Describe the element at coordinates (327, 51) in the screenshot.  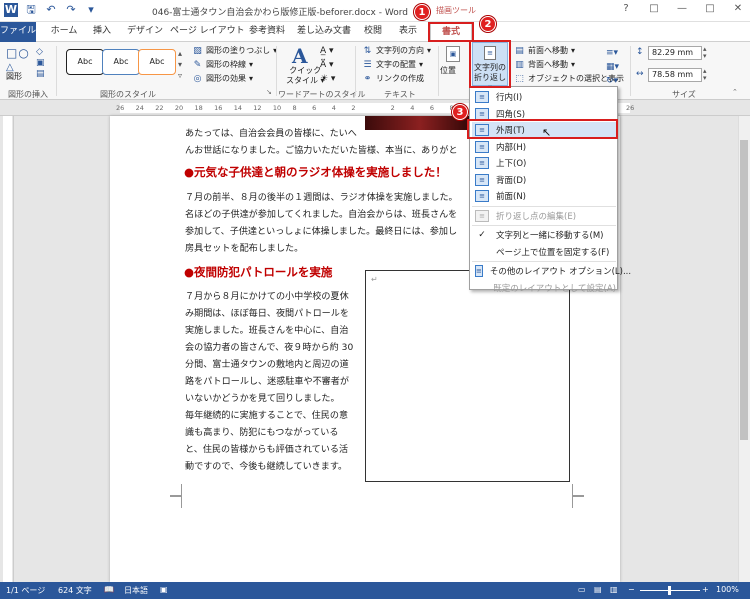
I see `text-fill-icon: A̲ ▾` at that location.